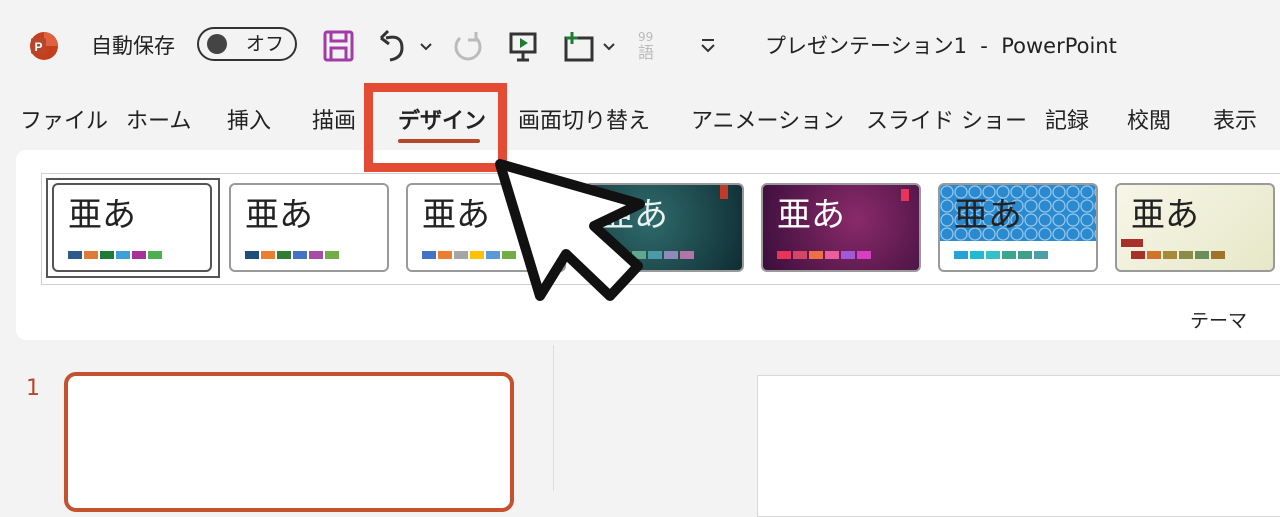 The image size is (1280, 517). I want to click on design-tab-highlight, so click(435, 127).